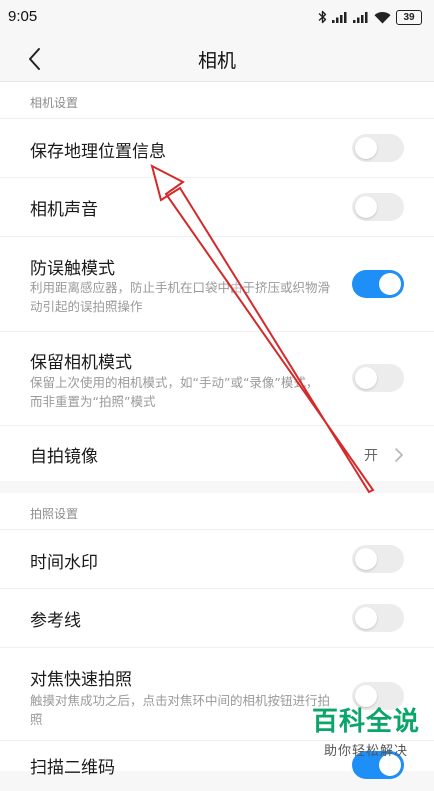  What do you see at coordinates (378, 207) in the screenshot?
I see `camera-sound-toggle` at bounding box center [378, 207].